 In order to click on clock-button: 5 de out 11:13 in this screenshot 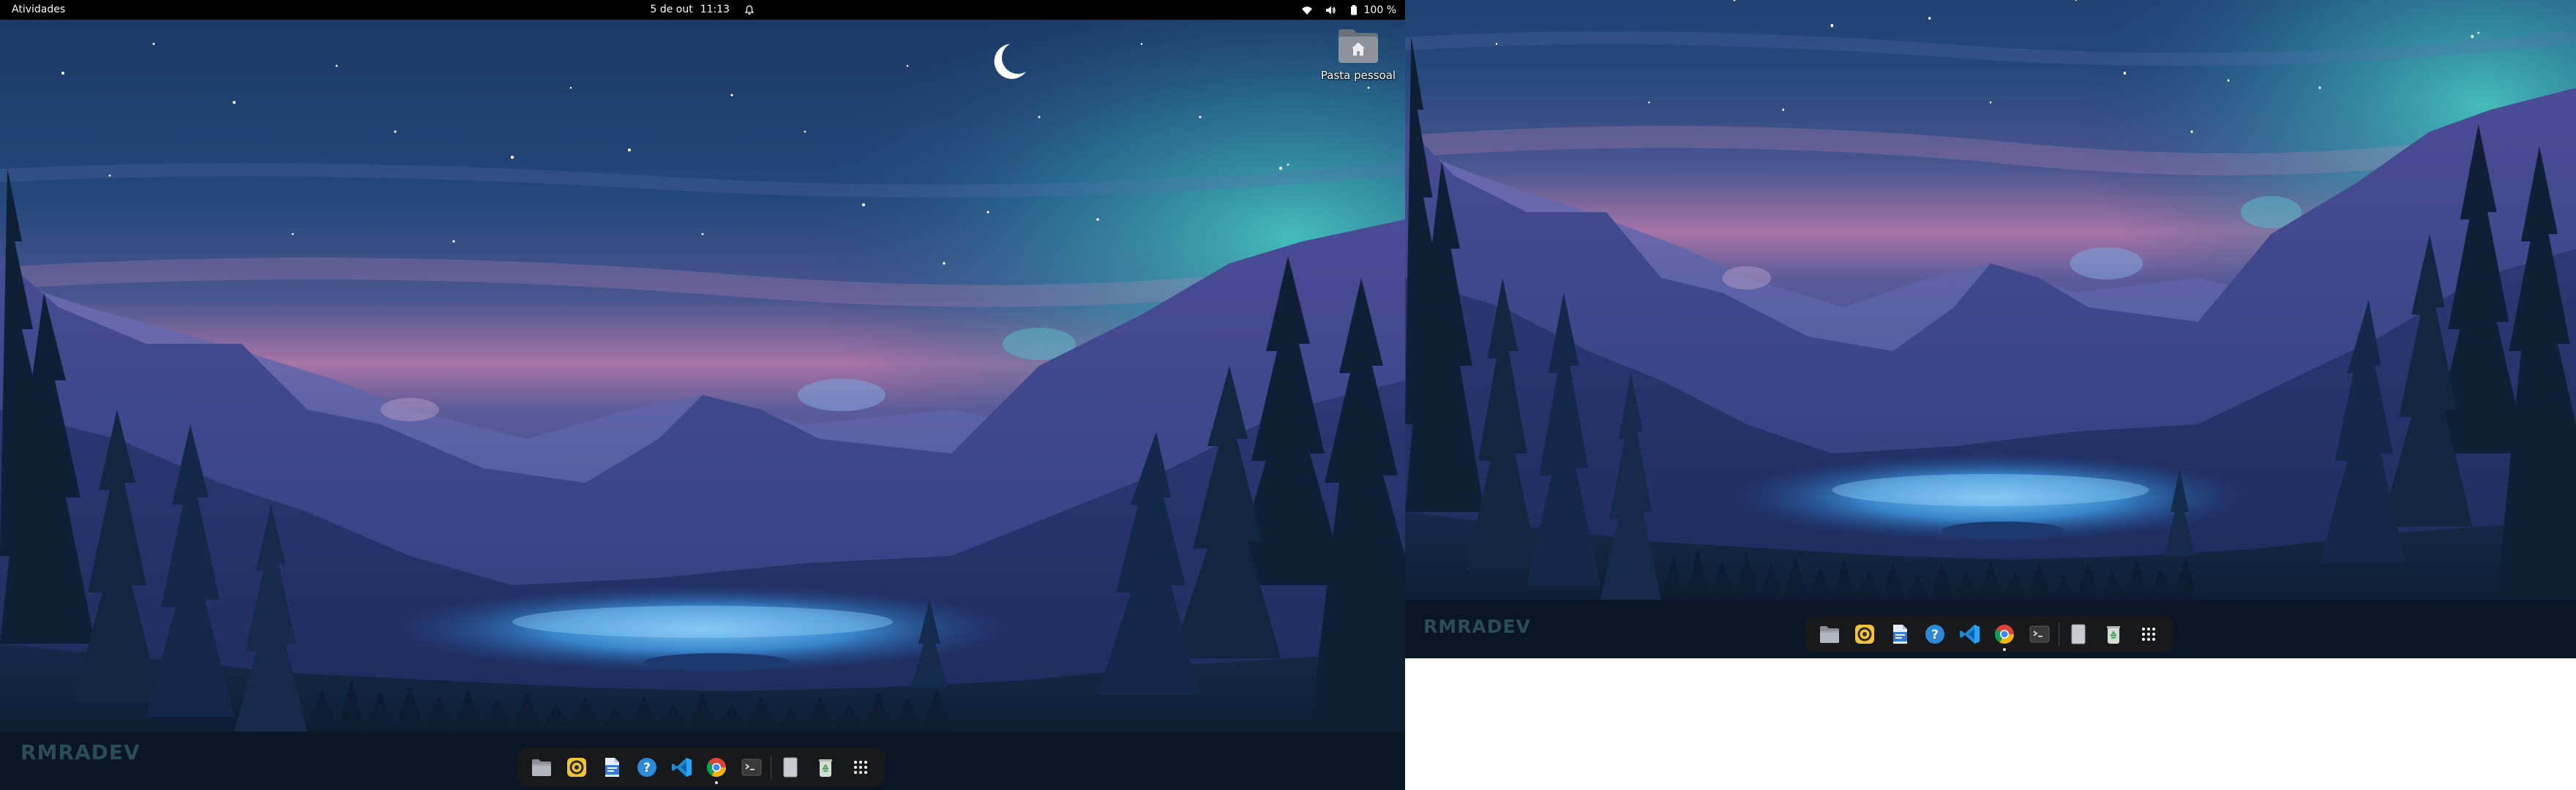, I will do `click(702, 10)`.